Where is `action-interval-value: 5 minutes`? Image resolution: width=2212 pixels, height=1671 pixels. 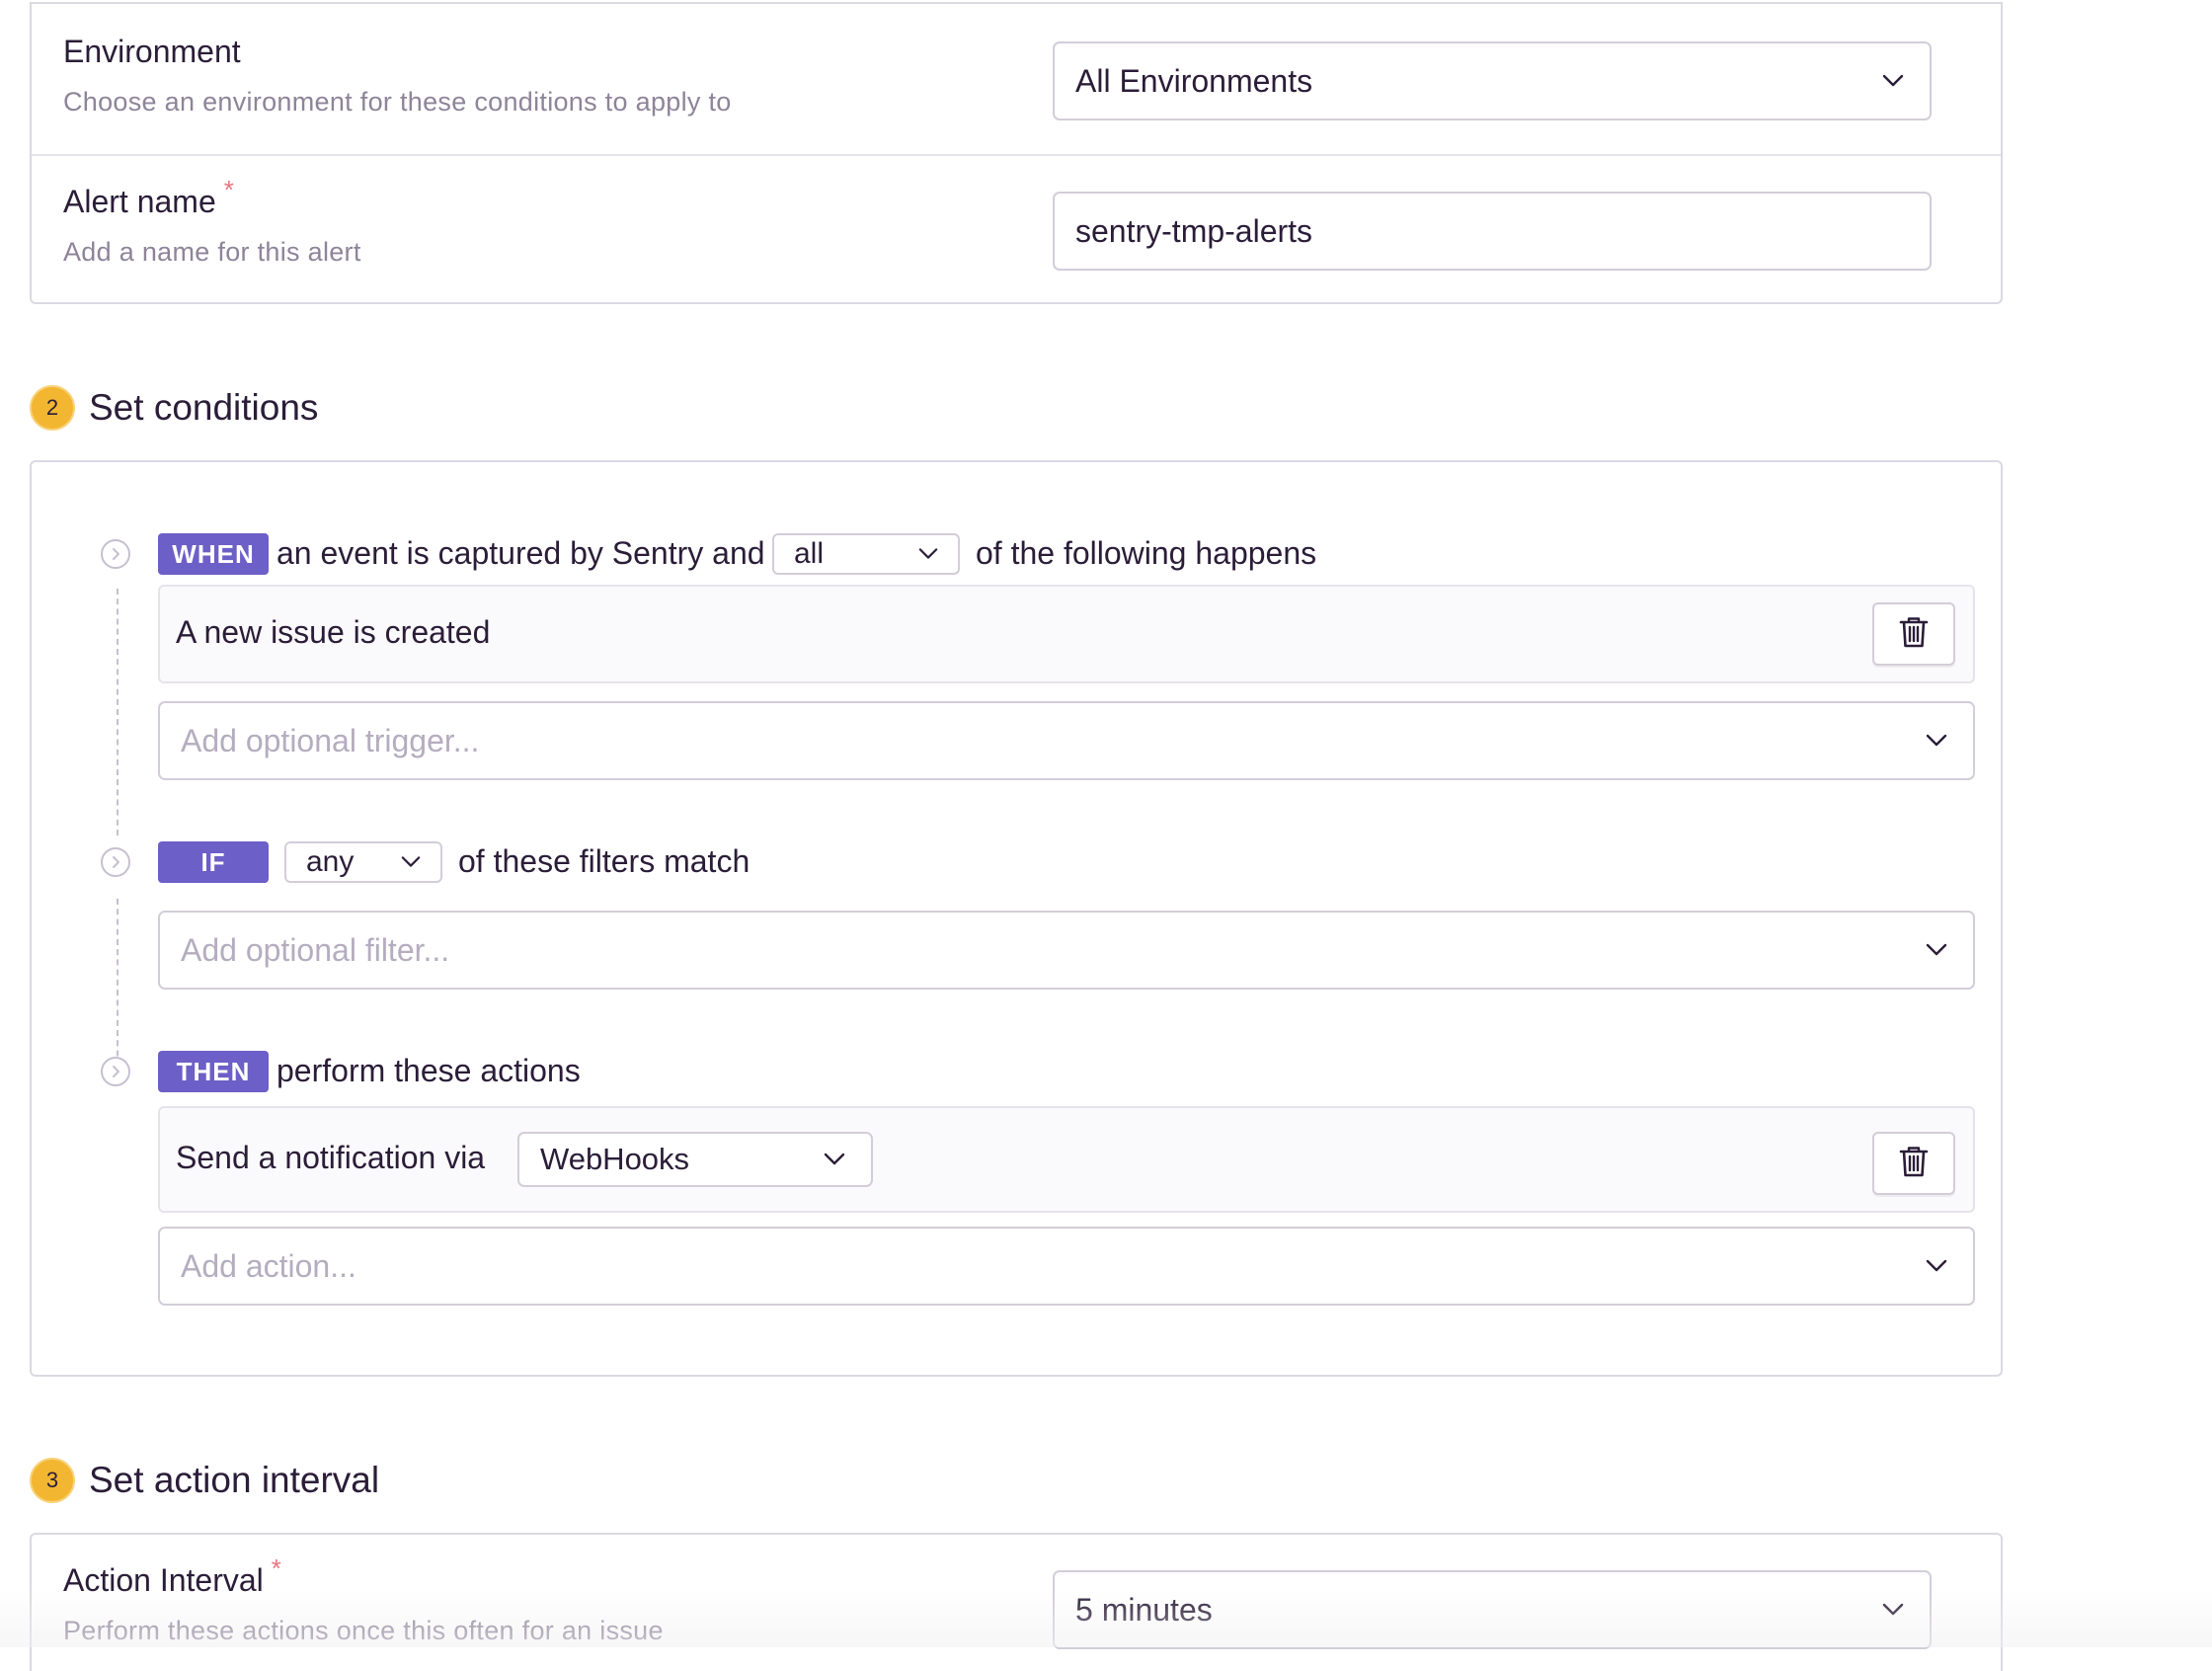
action-interval-value: 5 minutes is located at coordinates (1144, 1609).